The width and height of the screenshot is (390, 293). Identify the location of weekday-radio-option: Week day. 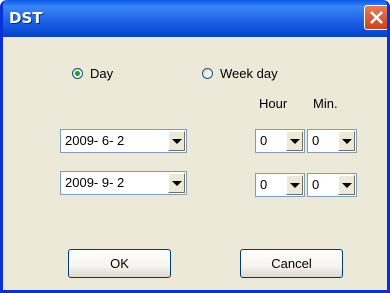
(240, 74).